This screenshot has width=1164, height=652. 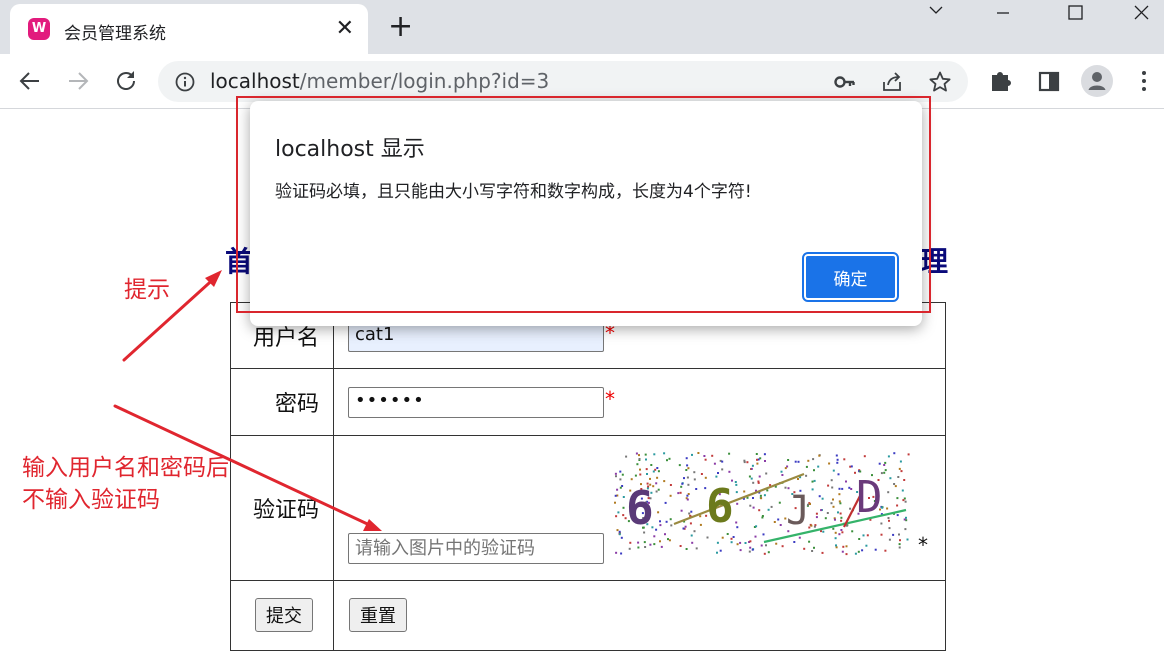 What do you see at coordinates (1141, 15) in the screenshot?
I see `window-close-icon` at bounding box center [1141, 15].